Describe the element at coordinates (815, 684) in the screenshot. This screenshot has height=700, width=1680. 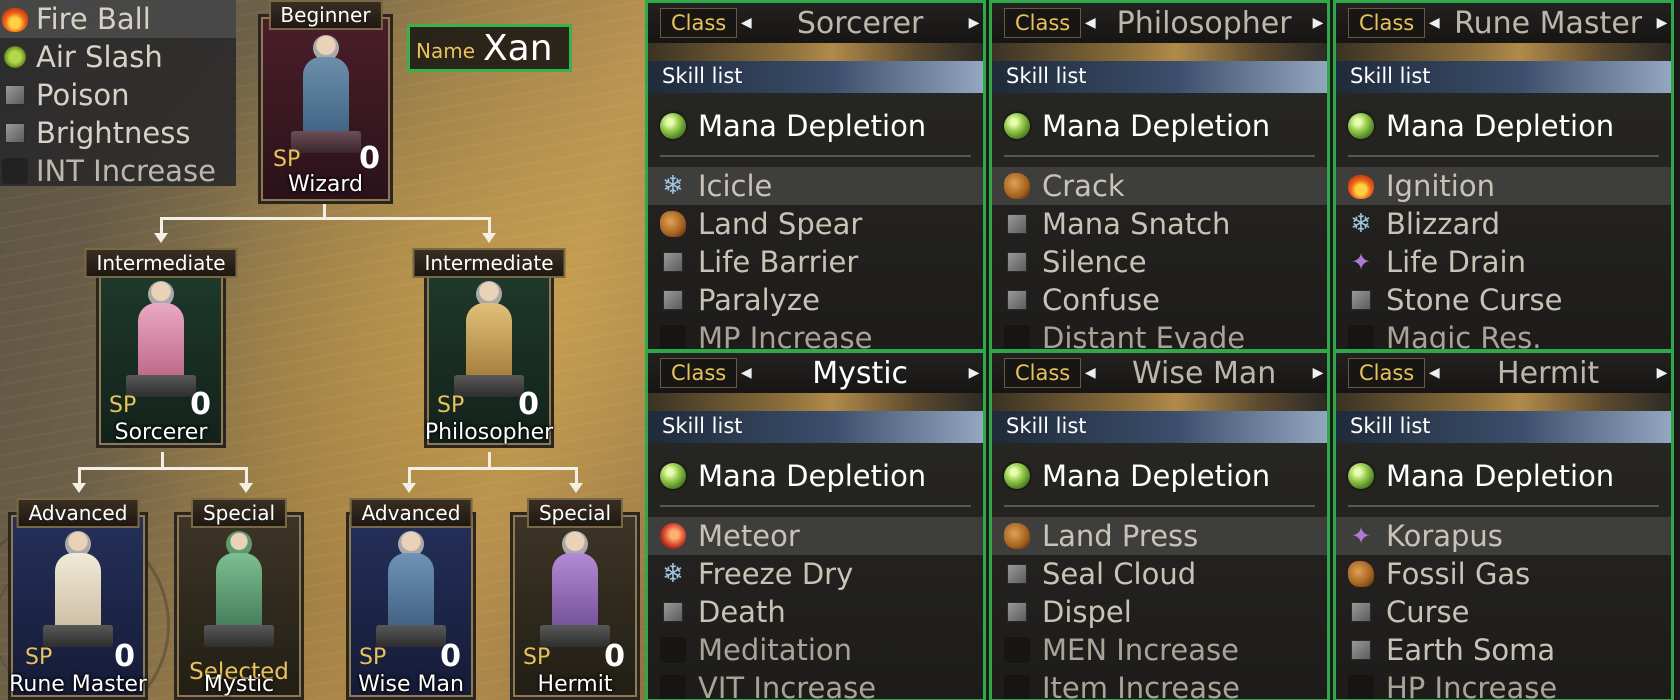
I see `skill-row: VIT Increase` at that location.